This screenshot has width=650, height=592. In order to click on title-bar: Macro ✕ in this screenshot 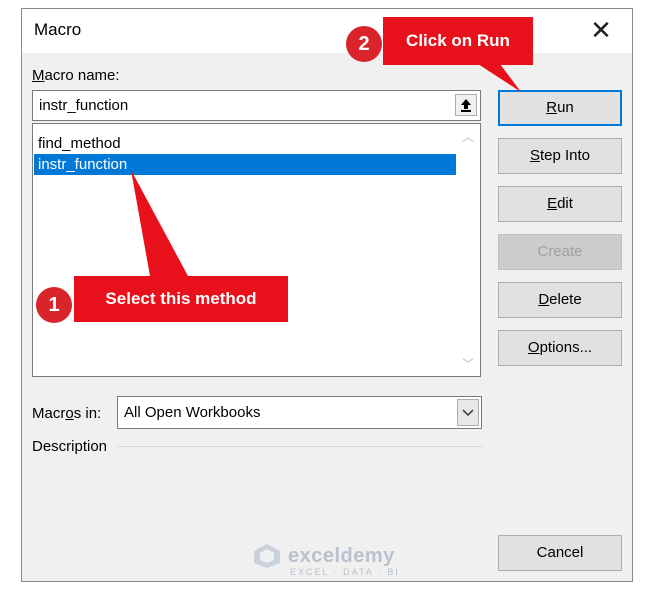, I will do `click(327, 31)`.